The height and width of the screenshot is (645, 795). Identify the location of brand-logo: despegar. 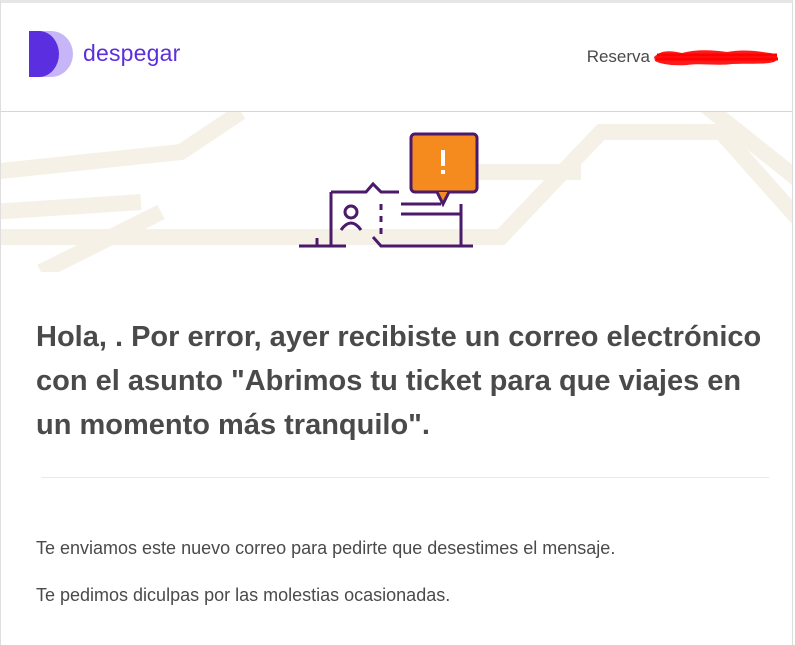
(105, 54).